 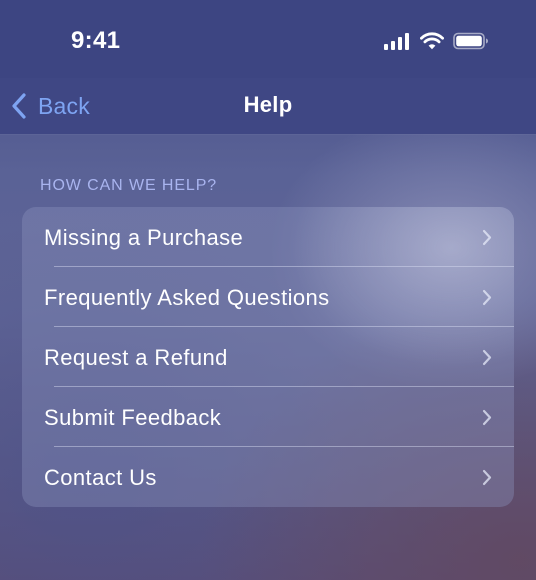 I want to click on status-time: 9:41, so click(x=96, y=40).